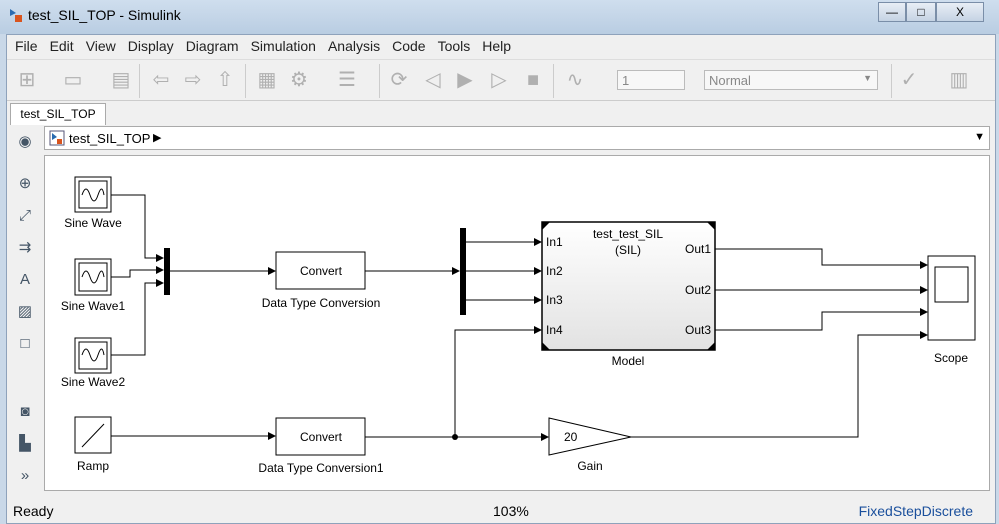  I want to click on ramp-block, so click(93, 435).